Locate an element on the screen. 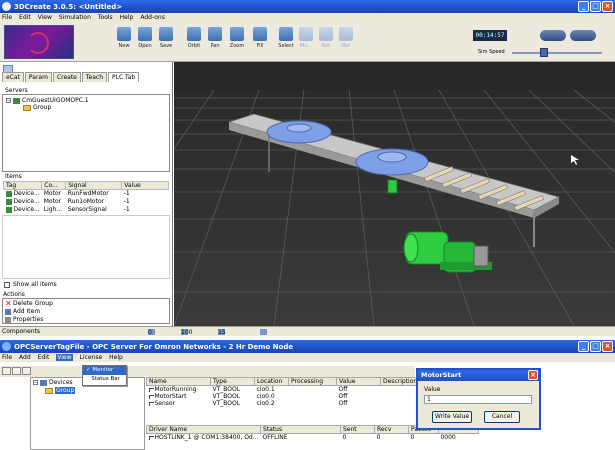 This screenshot has height=450, width=615. properties-action: Properties is located at coordinates (24, 319).